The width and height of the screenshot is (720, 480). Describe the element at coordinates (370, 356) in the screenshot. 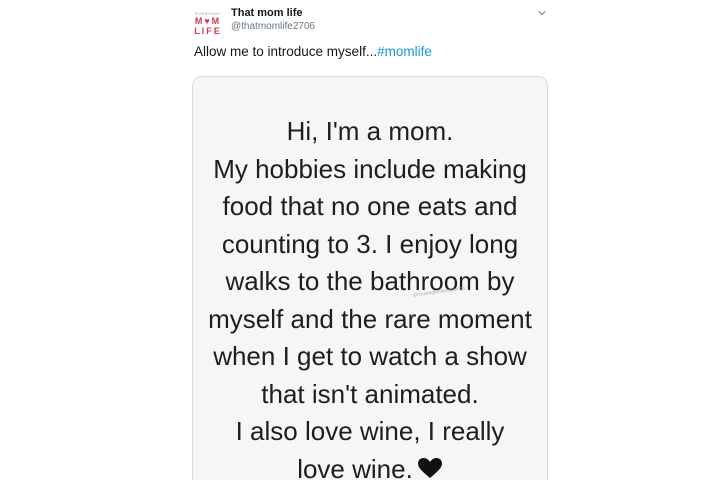

I see `media-line: when I get to watch a show` at that location.